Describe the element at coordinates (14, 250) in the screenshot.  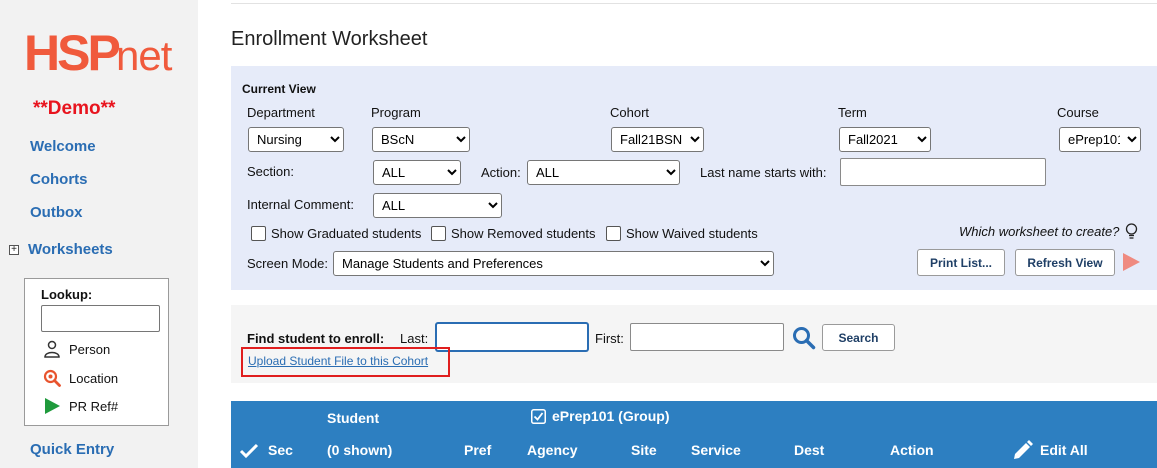
I see `expand-icon: +` at that location.